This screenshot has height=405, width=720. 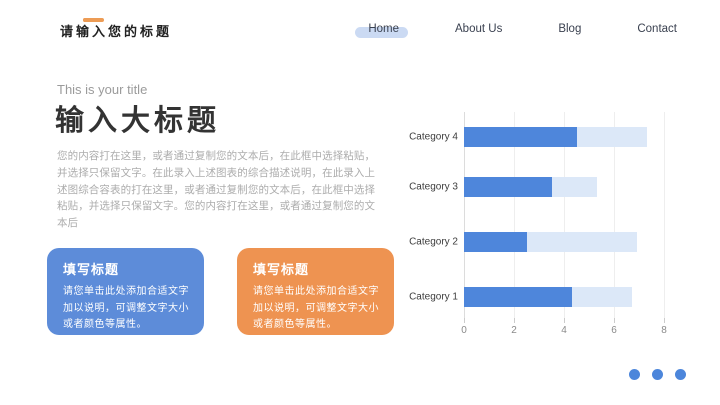 What do you see at coordinates (102, 89) in the screenshot?
I see `section-subtitle: This is your title` at bounding box center [102, 89].